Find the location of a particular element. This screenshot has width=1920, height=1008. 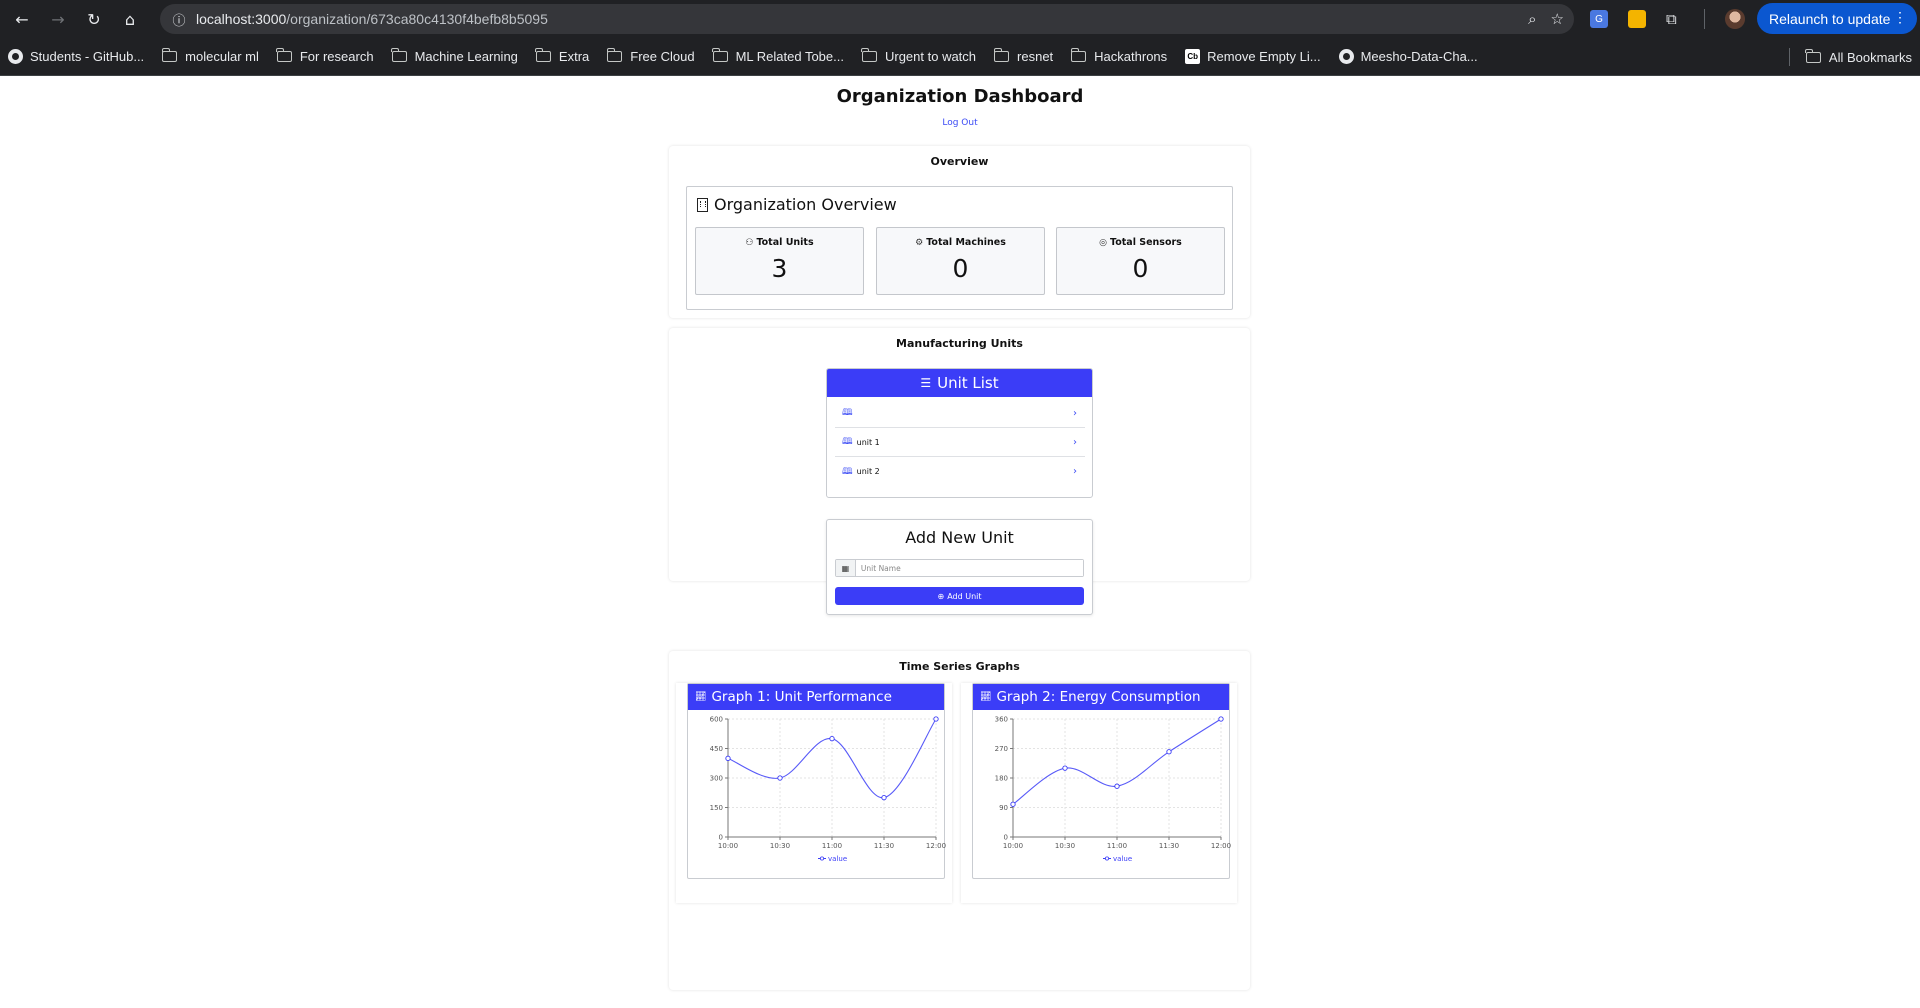

bookmark-folder: Free Cloud is located at coordinates (650, 56).